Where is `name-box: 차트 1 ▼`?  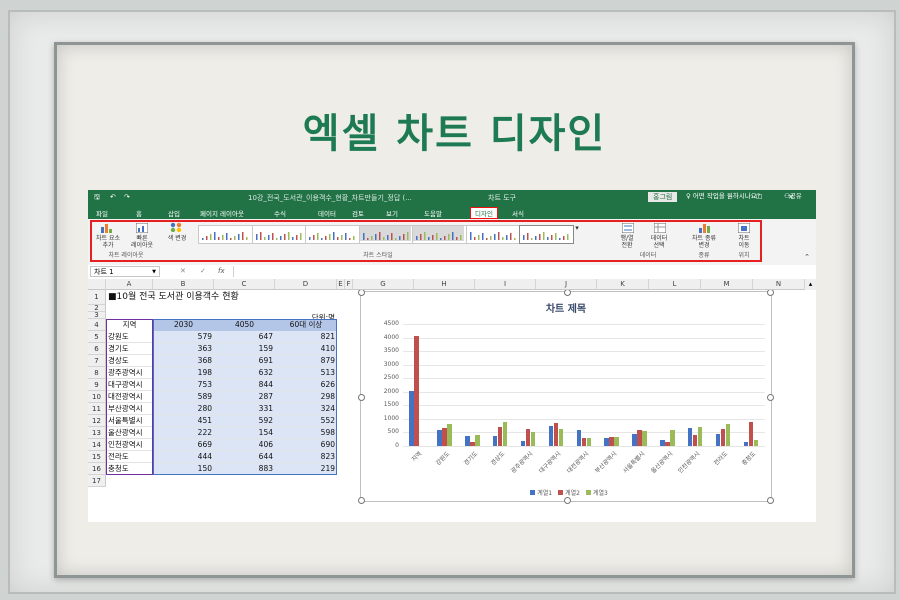
name-box: 차트 1 ▼ is located at coordinates (125, 271).